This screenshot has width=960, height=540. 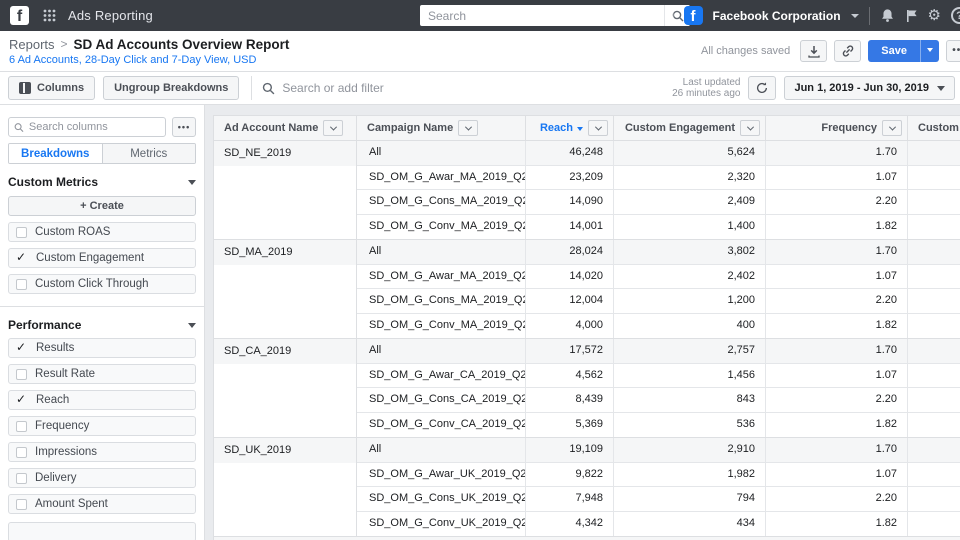 I want to click on metric-checkbox-item: Delivery, so click(x=102, y=478).